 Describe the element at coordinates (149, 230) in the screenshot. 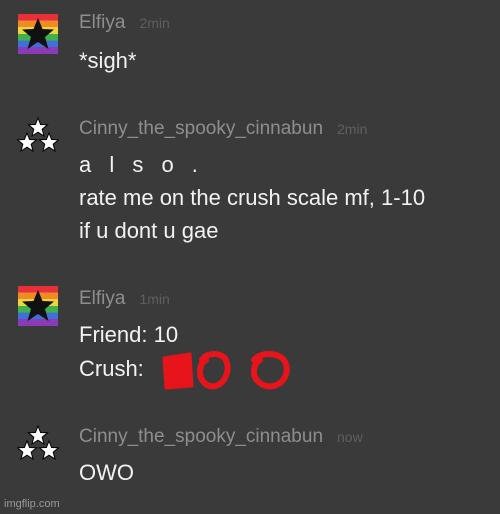

I see `message-text: if u dont u gae` at that location.